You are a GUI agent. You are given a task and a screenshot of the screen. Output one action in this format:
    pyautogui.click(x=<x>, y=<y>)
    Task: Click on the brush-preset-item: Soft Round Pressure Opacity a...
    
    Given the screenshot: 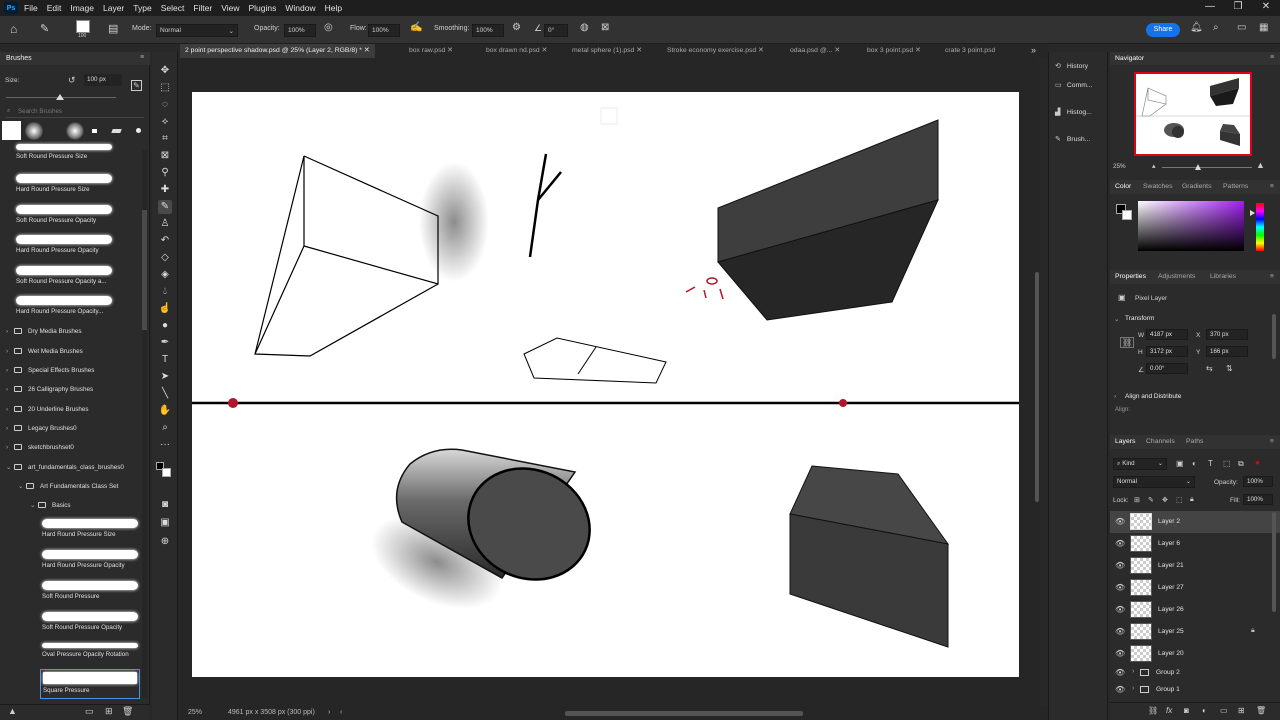 What is the action you would take?
    pyautogui.click(x=64, y=275)
    